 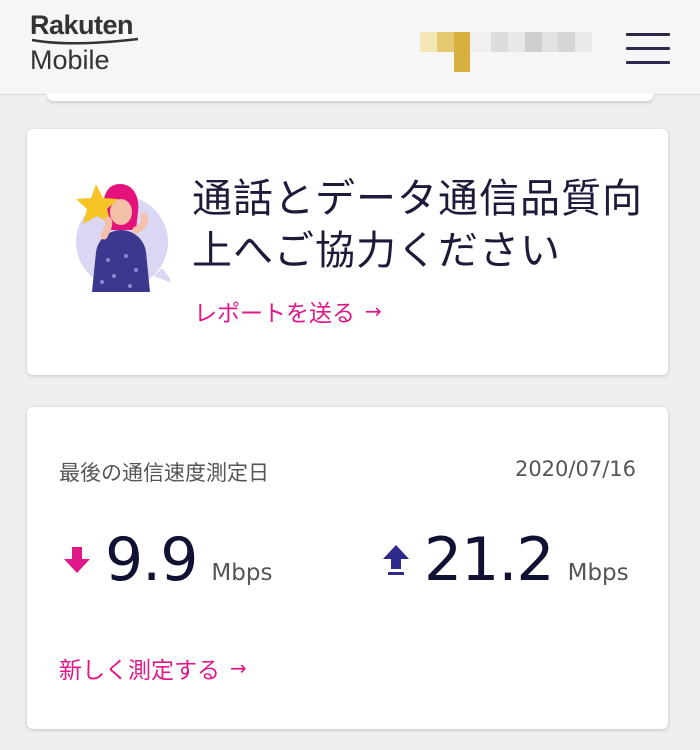 I want to click on upload-speed-value: 21.2, so click(x=489, y=560).